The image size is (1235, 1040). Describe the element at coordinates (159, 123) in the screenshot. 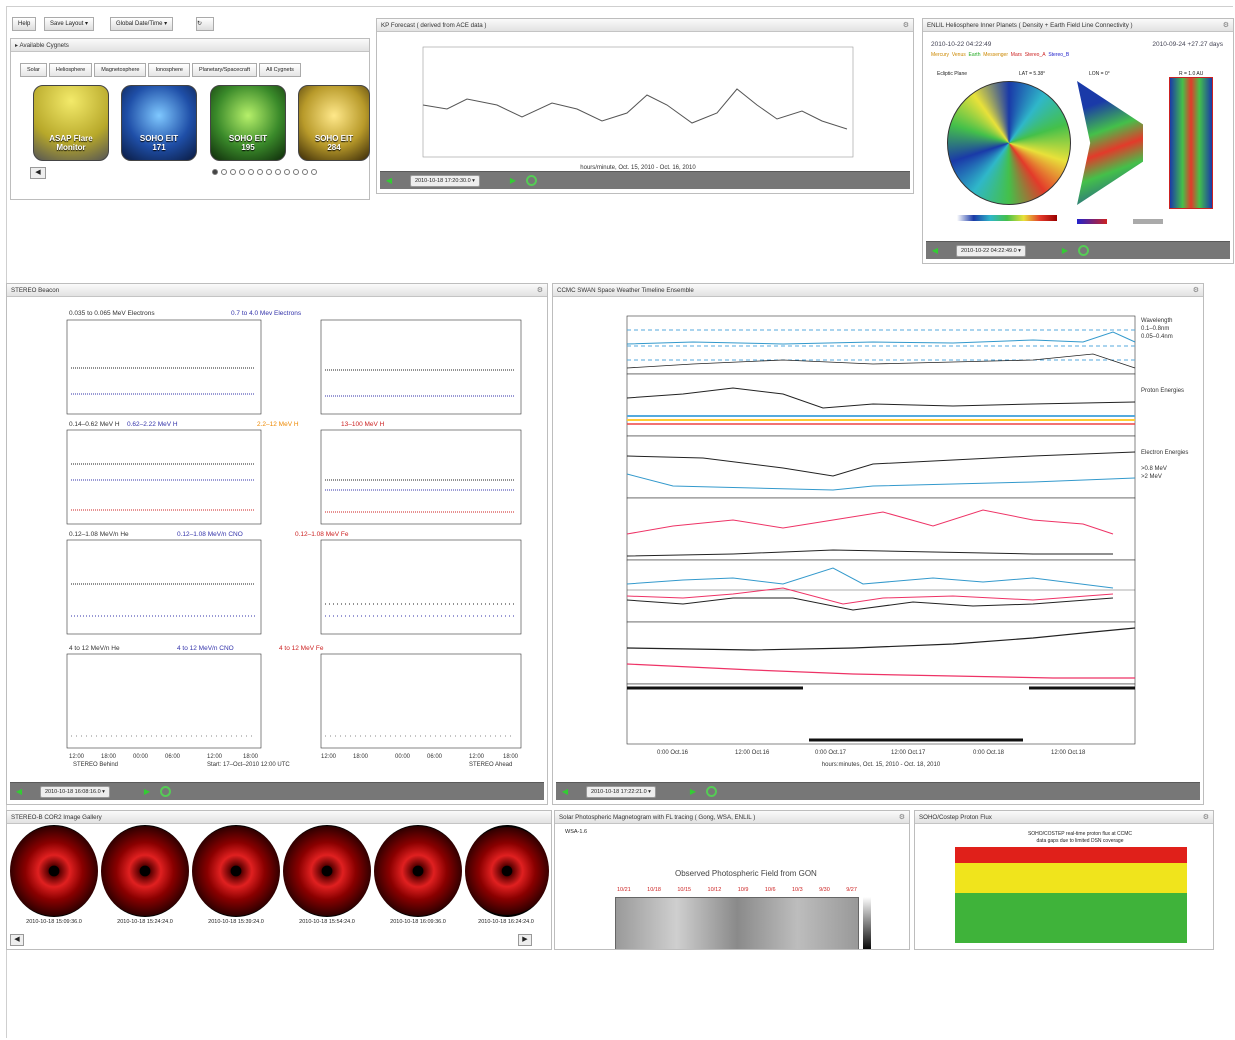

I see `cygnet-soho-eit-171: SOHO EIT 171` at that location.